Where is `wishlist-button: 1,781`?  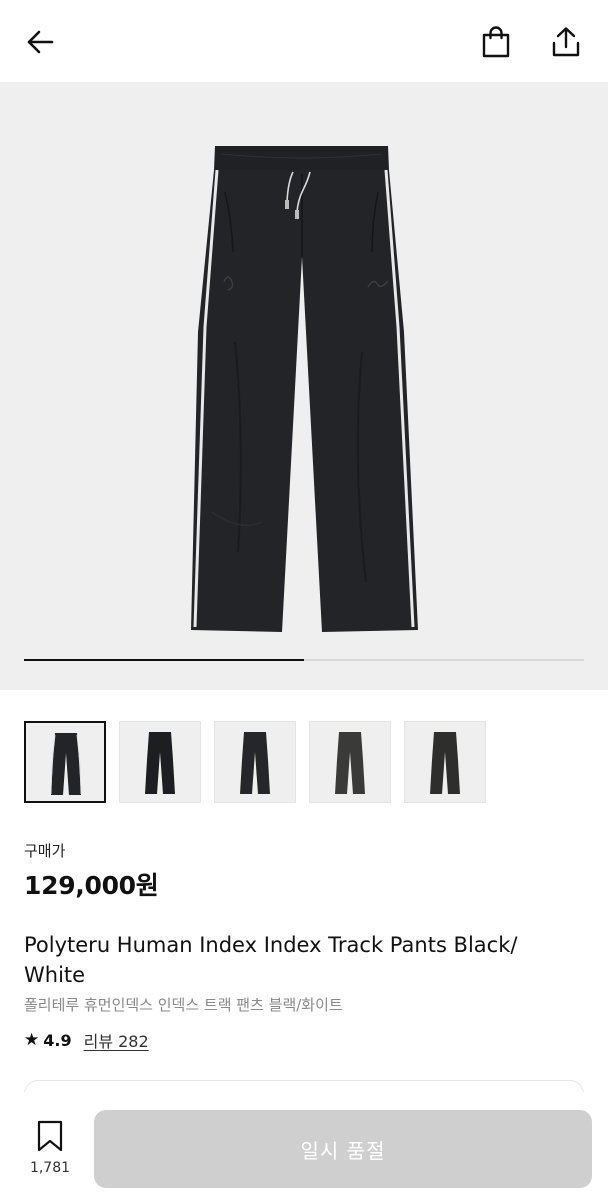
wishlist-button: 1,781 is located at coordinates (50, 1148).